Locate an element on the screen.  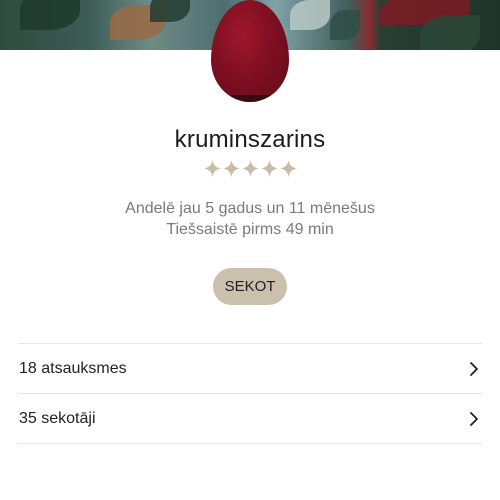
avatar-image is located at coordinates (250, 51).